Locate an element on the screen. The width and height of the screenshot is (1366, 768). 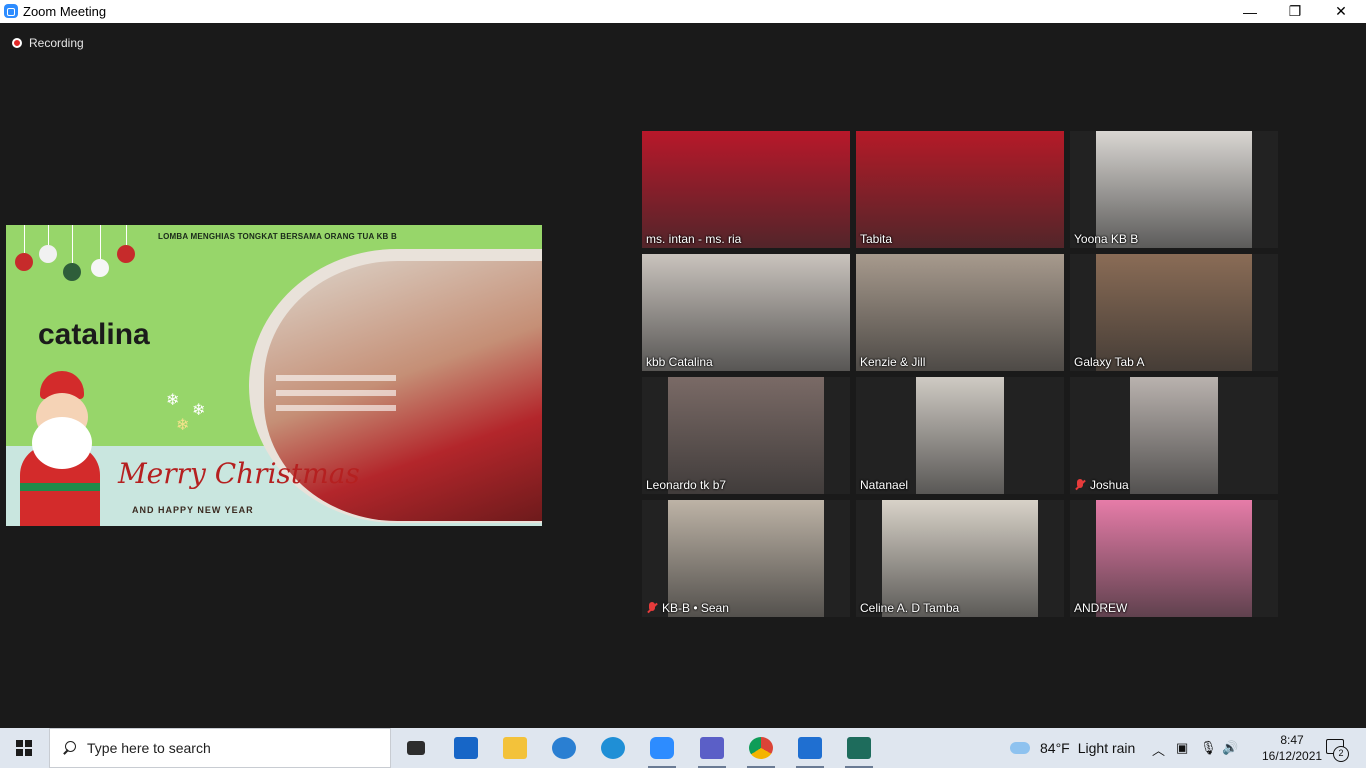
file-explorer-button is located at coordinates (515, 748).